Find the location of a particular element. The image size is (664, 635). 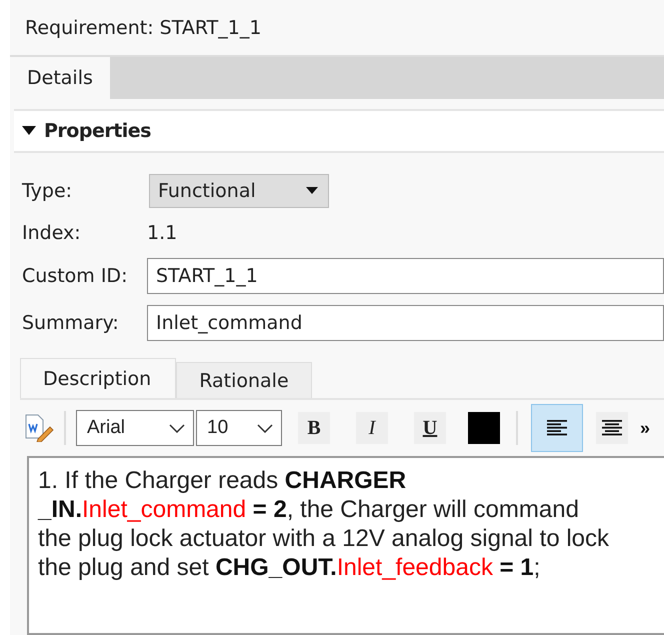

window-title: Requirement: START_1_1 is located at coordinates (143, 27).